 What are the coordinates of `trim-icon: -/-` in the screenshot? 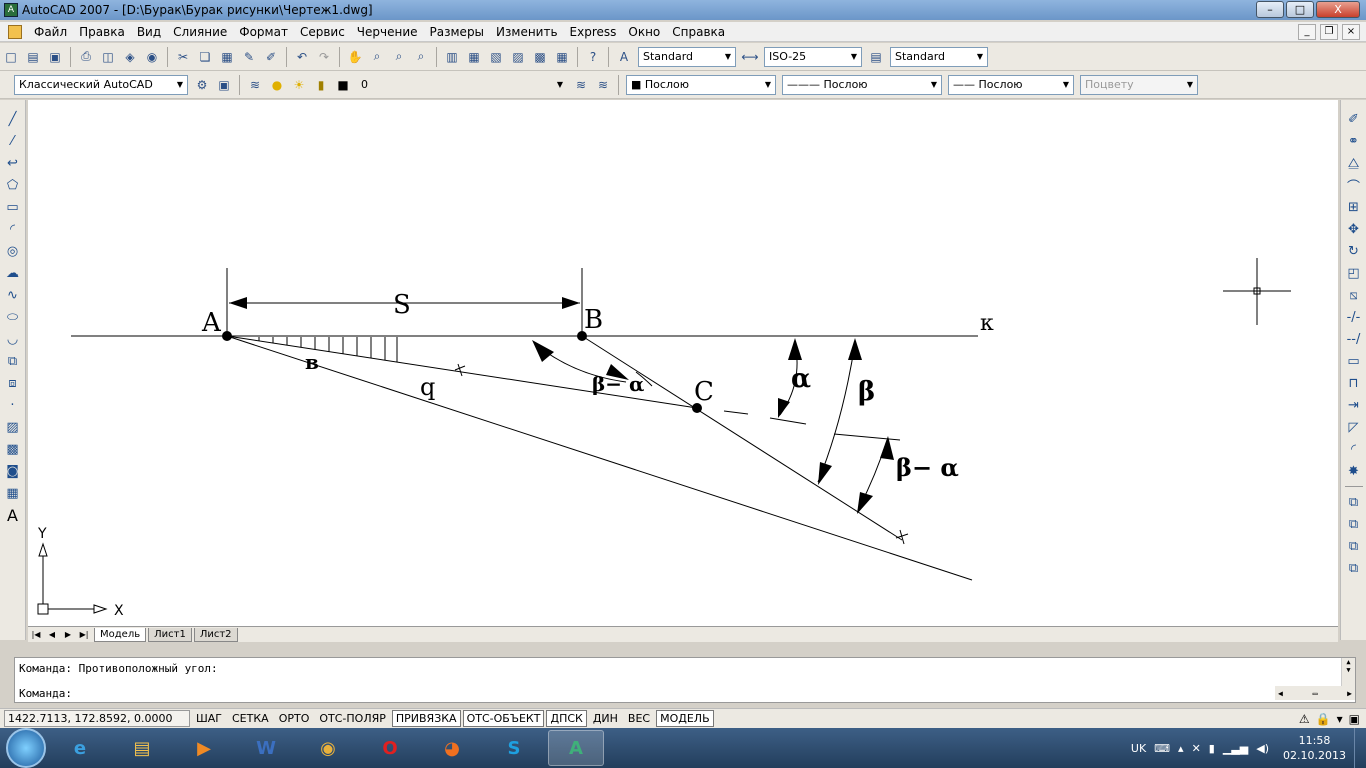 It's located at (1354, 317).